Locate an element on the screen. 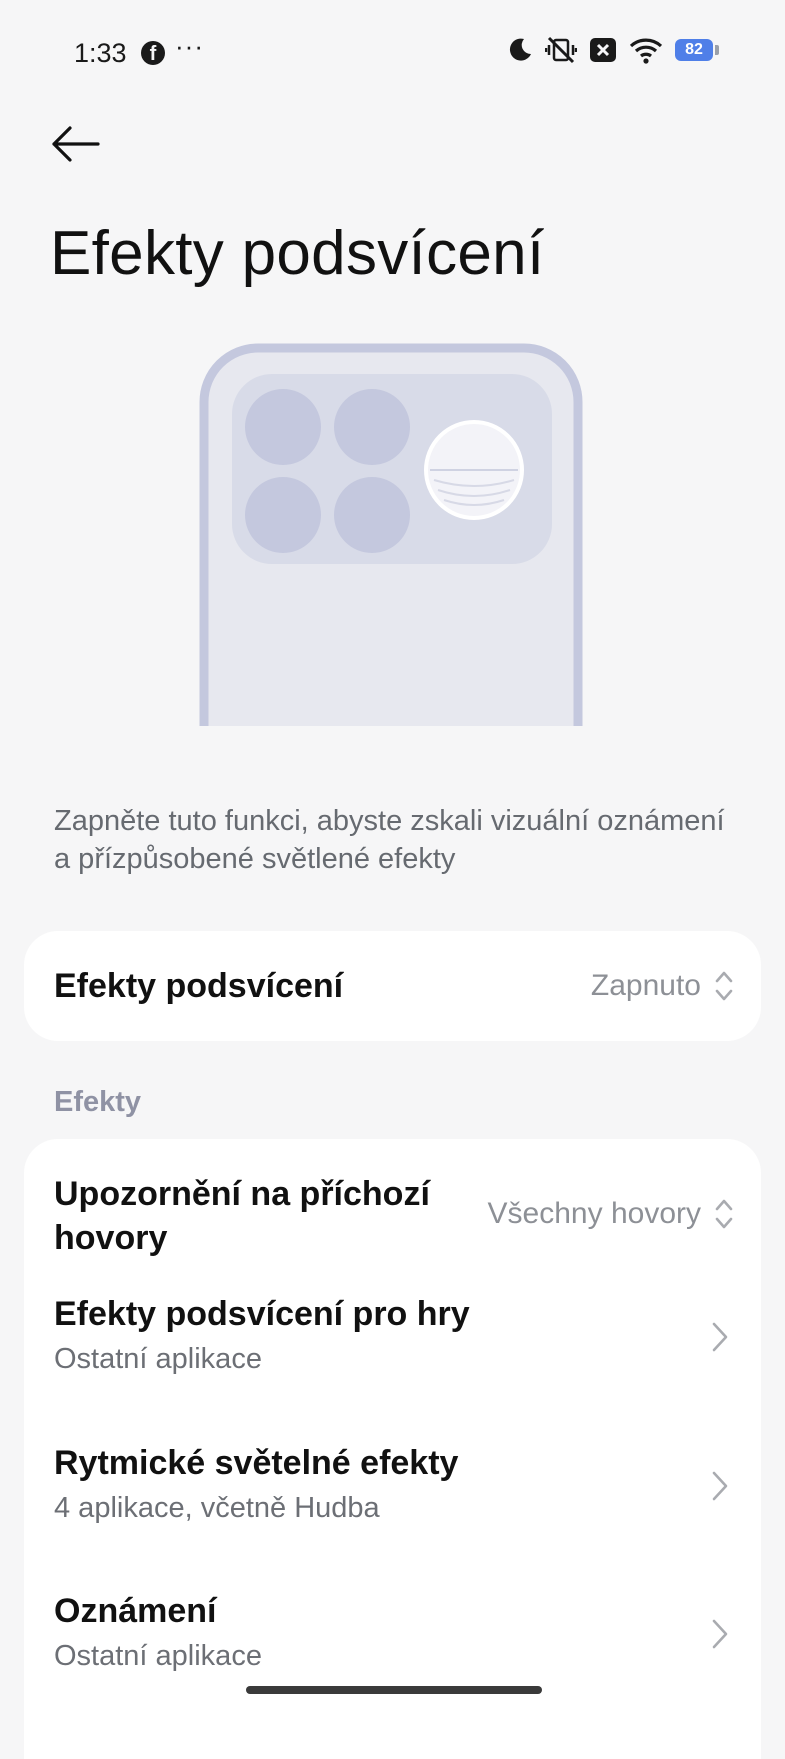 The image size is (785, 1759). section-label-effects: Efekty is located at coordinates (98, 1102).